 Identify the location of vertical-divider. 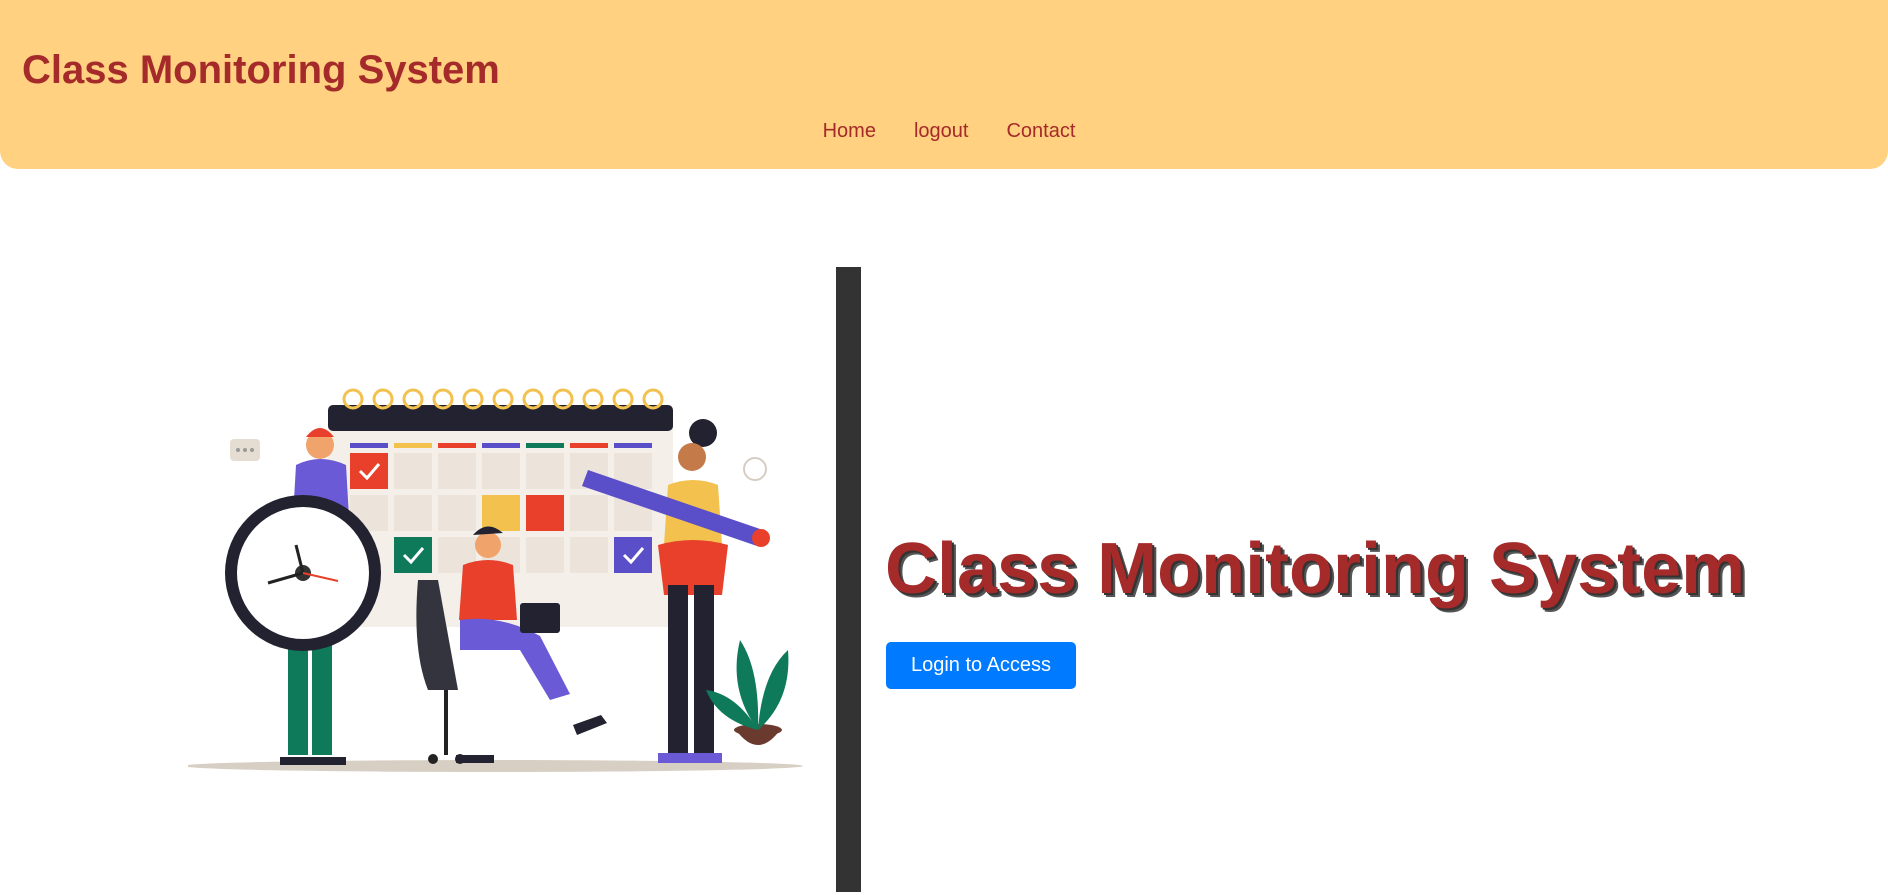
(848, 579).